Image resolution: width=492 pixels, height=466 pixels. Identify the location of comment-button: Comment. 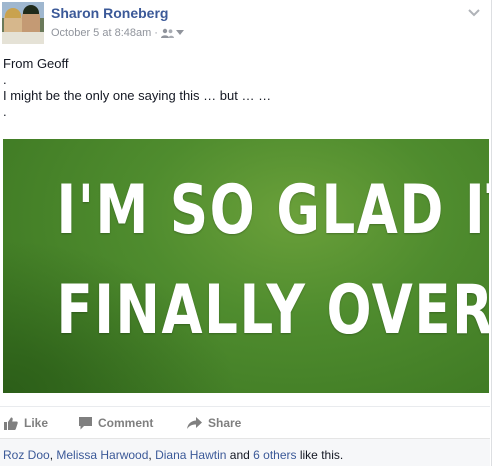
(116, 423).